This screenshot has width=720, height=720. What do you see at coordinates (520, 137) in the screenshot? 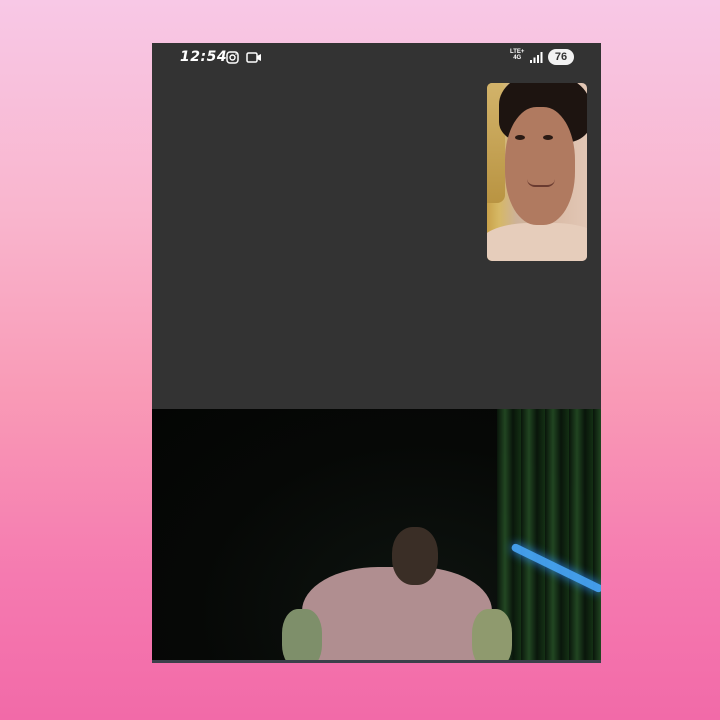
I see `self-eye-left` at bounding box center [520, 137].